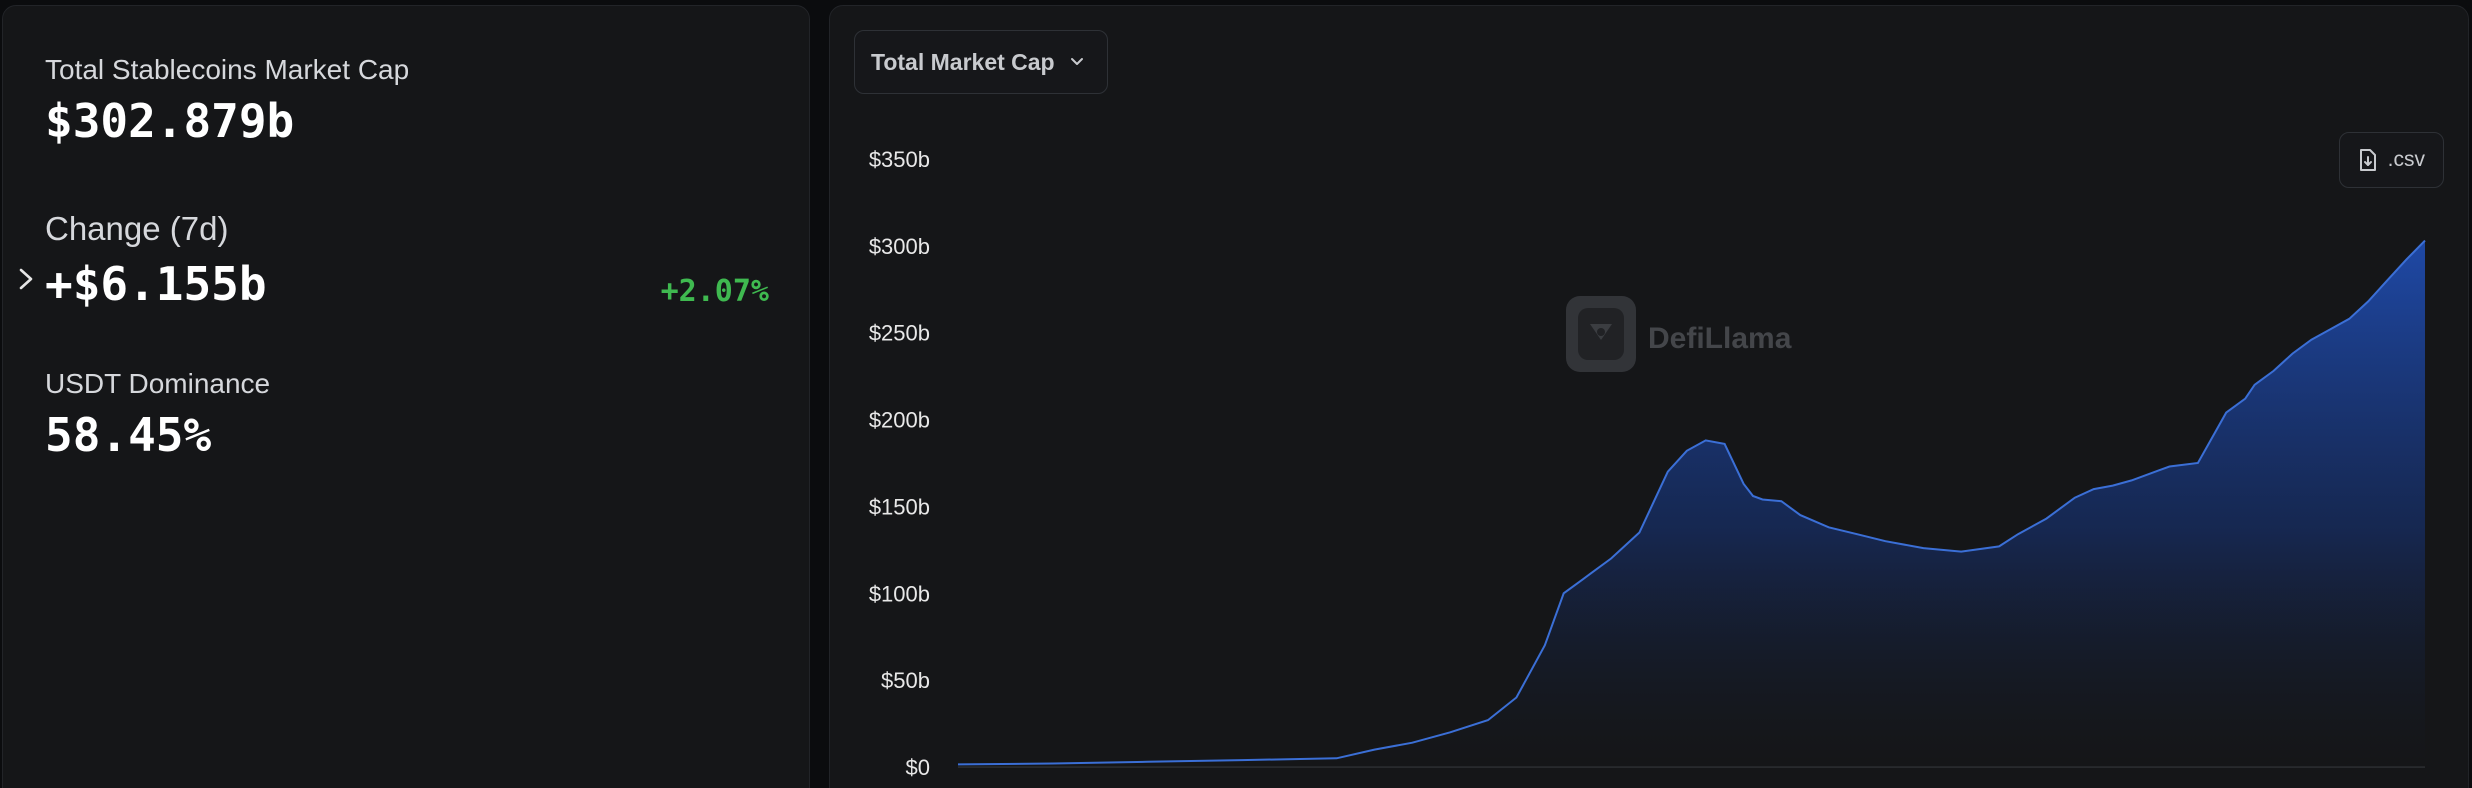 Image resolution: width=2472 pixels, height=788 pixels. I want to click on llama-logo-icon, so click(1601, 334).